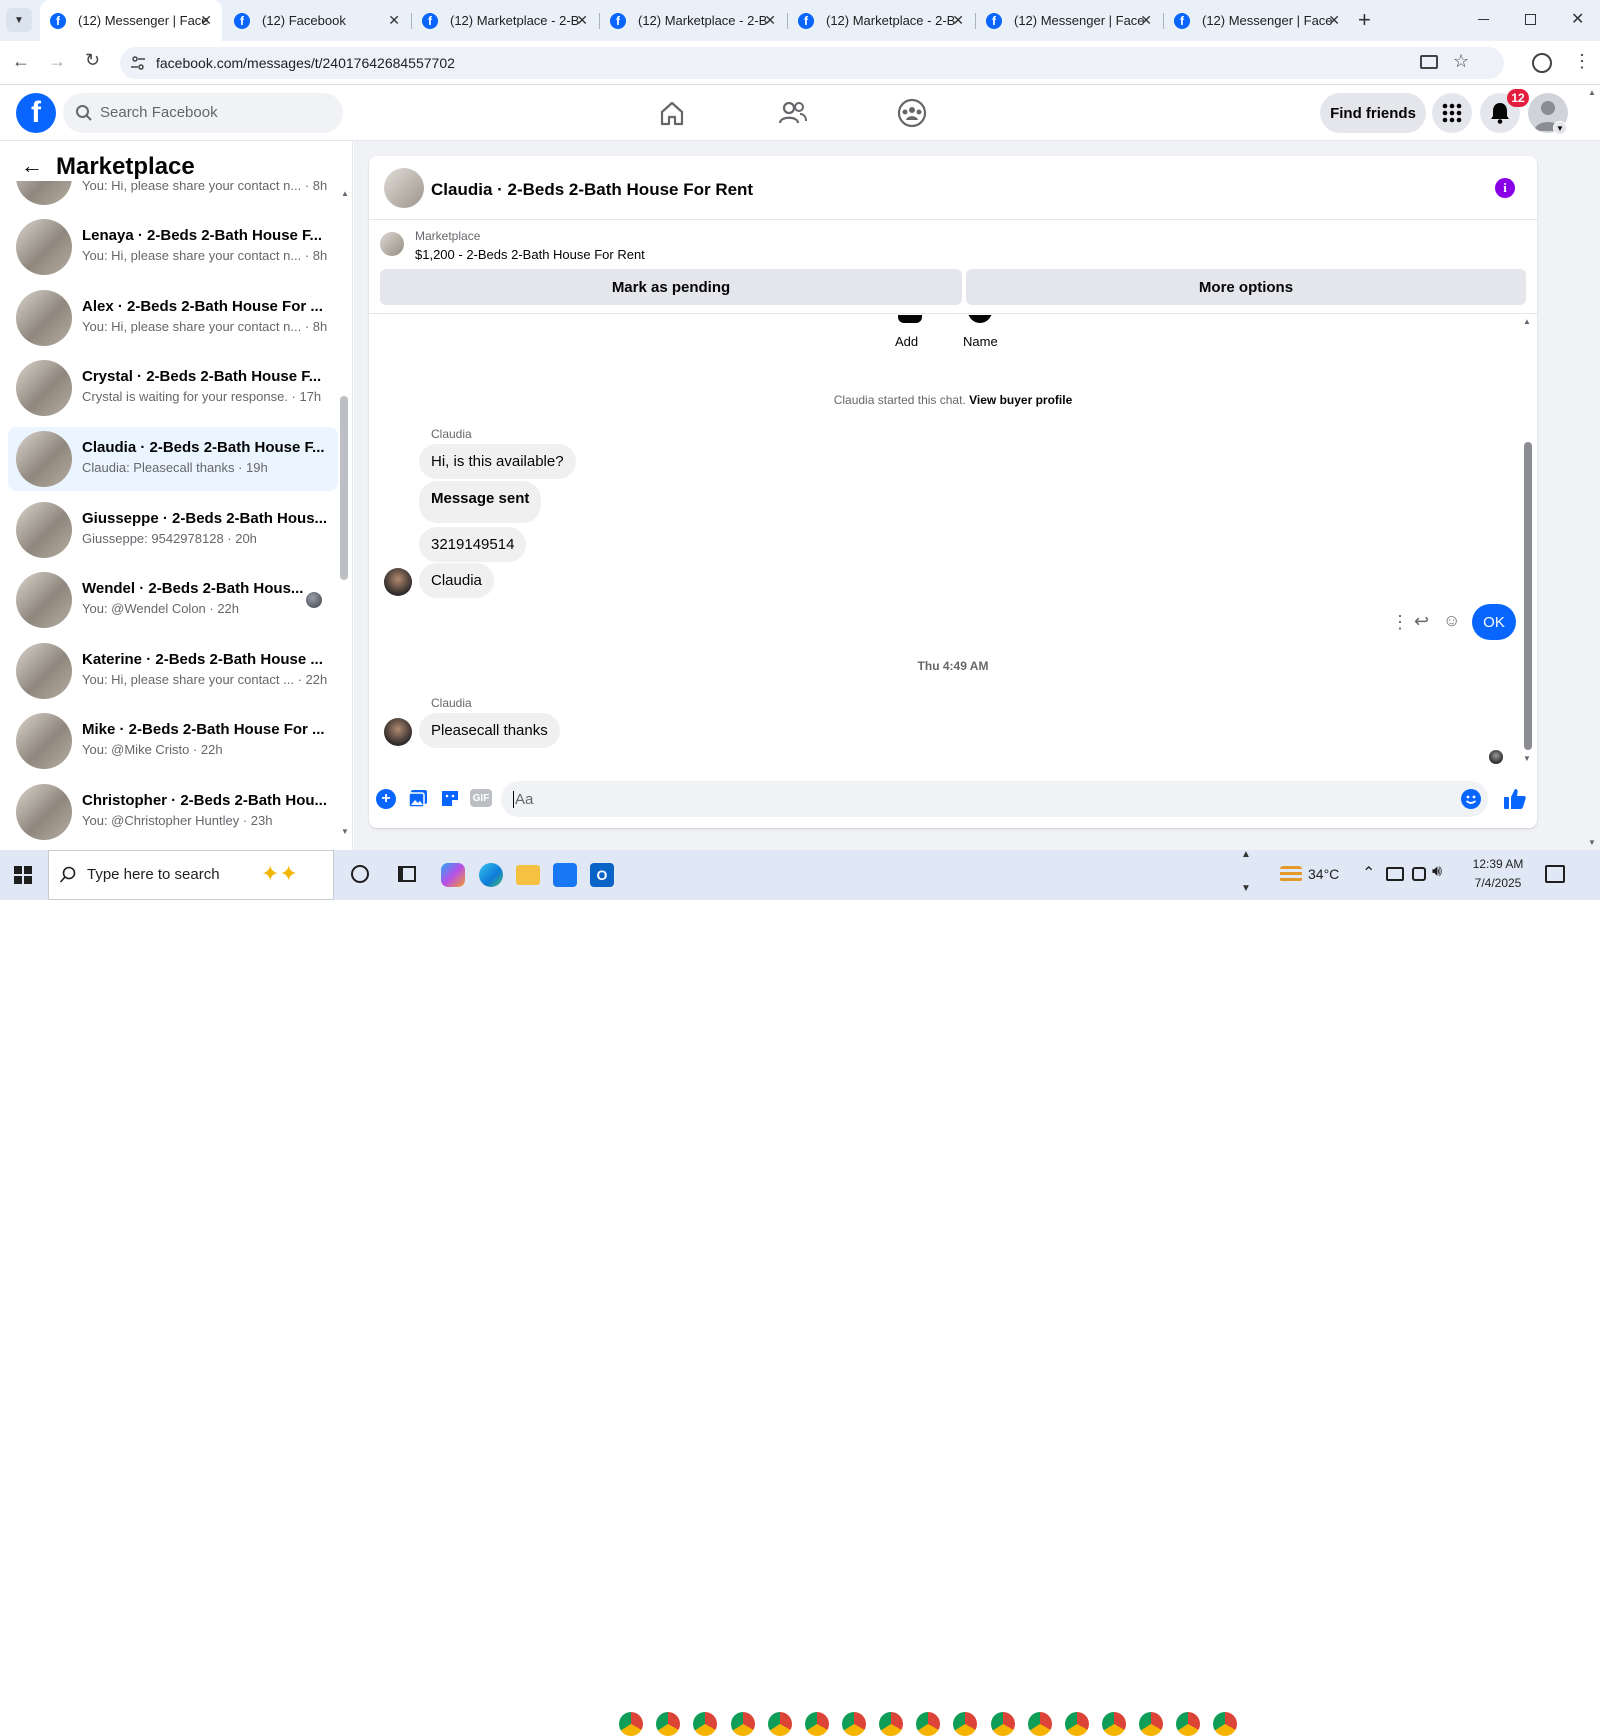  What do you see at coordinates (1291, 874) in the screenshot?
I see `weather-icon` at bounding box center [1291, 874].